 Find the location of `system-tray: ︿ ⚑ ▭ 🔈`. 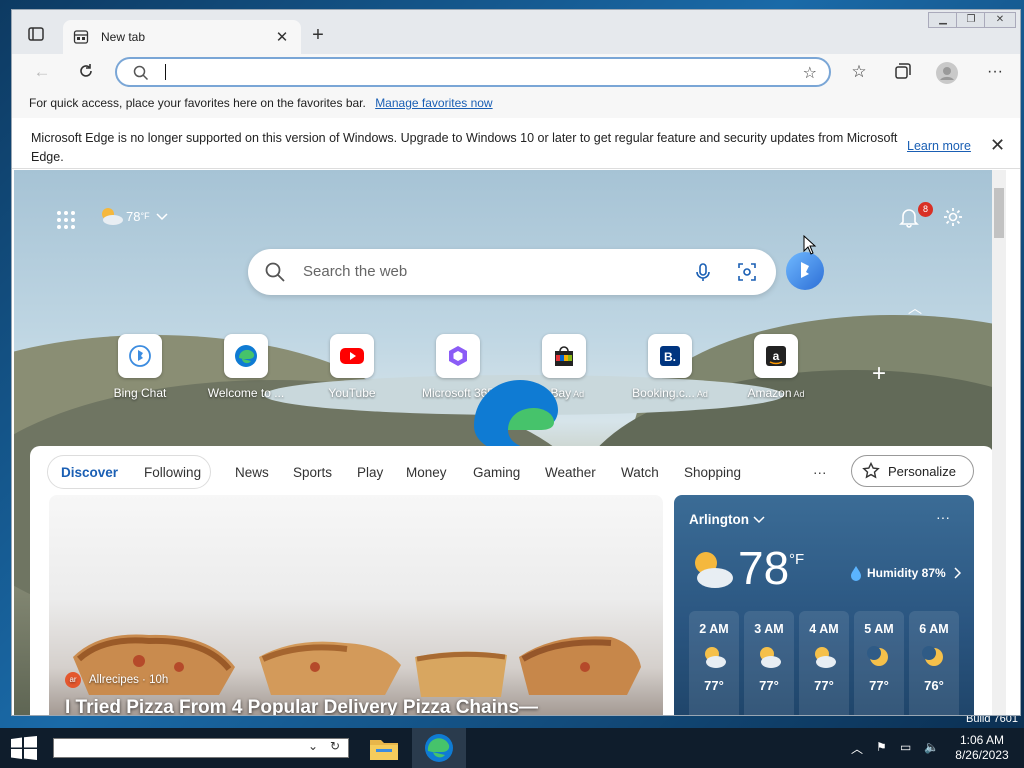

system-tray: ︿ ⚑ ▭ 🔈 is located at coordinates (896, 749).